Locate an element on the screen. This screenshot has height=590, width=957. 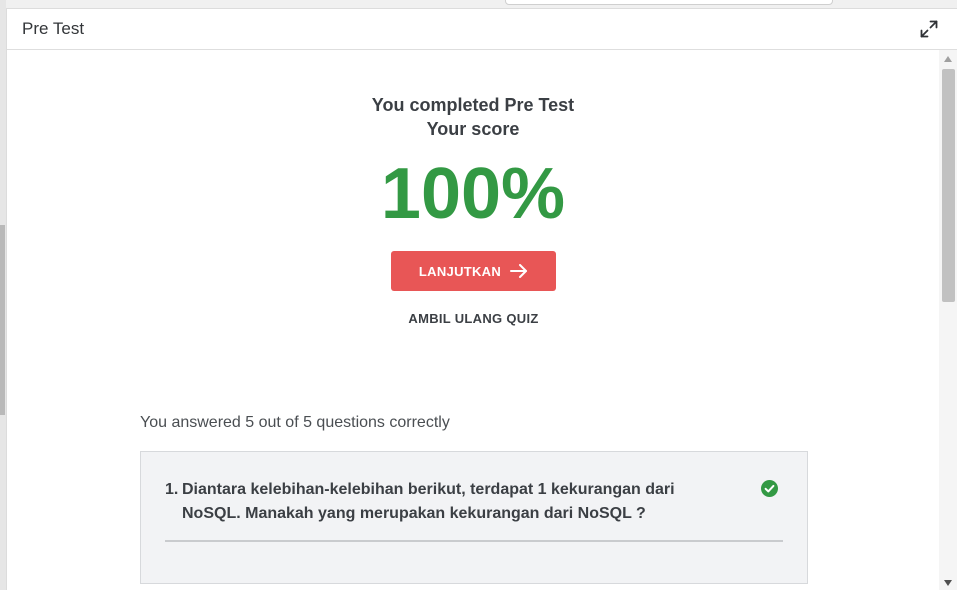
check-circle-icon is located at coordinates (769, 488).